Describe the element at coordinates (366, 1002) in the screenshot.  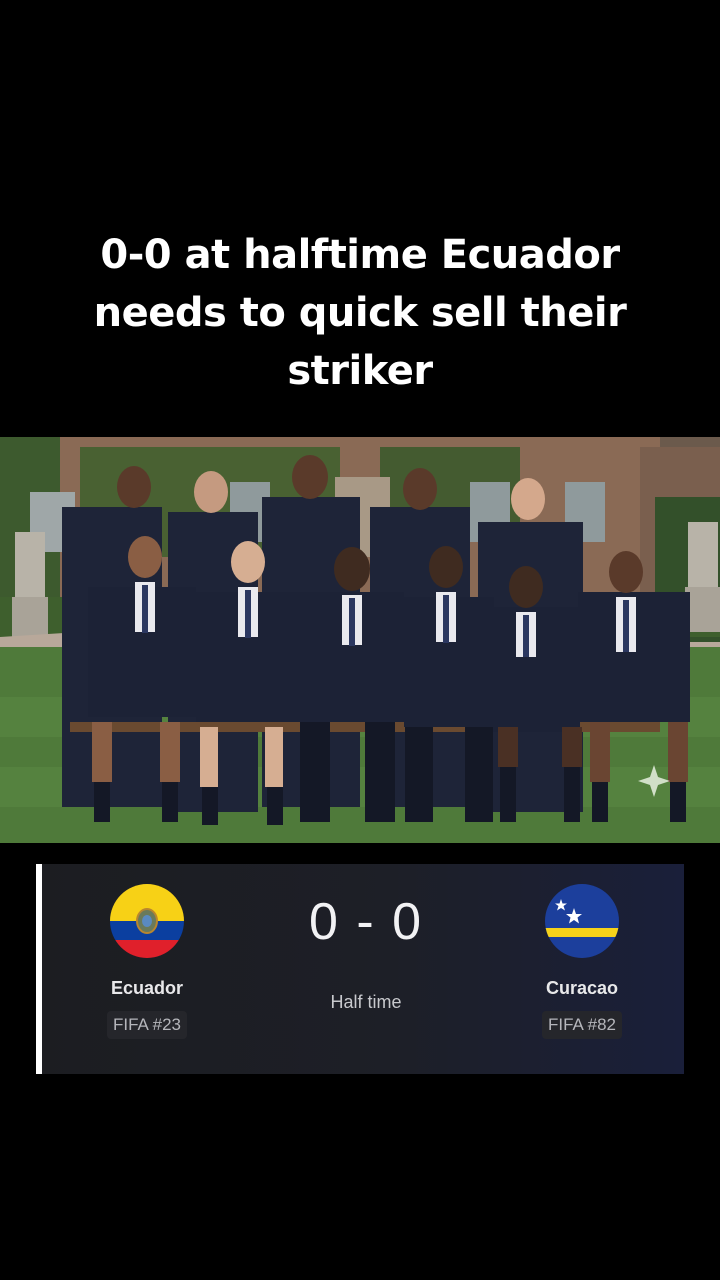
I see `match-status: Half time` at that location.